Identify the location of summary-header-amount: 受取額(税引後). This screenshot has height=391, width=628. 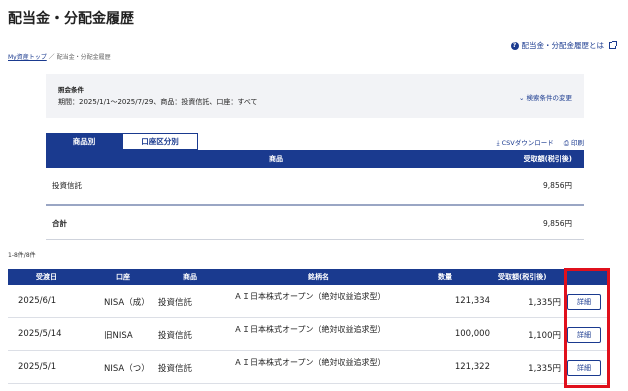
(547, 159).